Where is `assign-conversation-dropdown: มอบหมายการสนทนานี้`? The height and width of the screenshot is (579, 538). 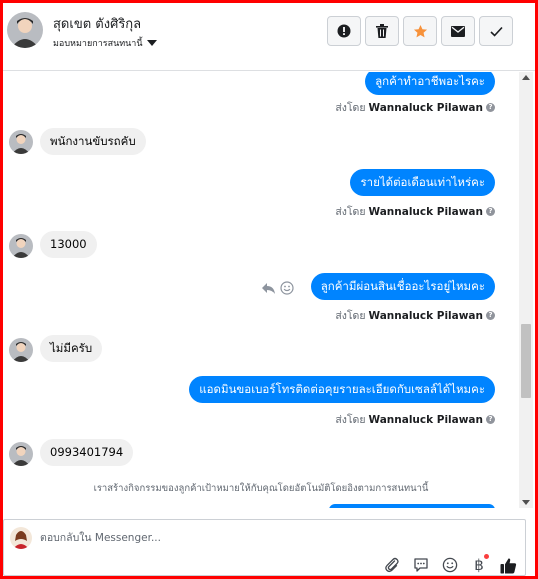
assign-conversation-dropdown: มอบหมายการสนทนานี้ is located at coordinates (105, 43).